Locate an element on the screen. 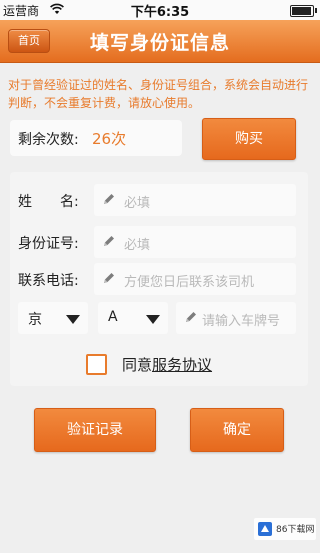 This screenshot has width=320, height=553. agreement-text: 同意服务协议 is located at coordinates (167, 364).